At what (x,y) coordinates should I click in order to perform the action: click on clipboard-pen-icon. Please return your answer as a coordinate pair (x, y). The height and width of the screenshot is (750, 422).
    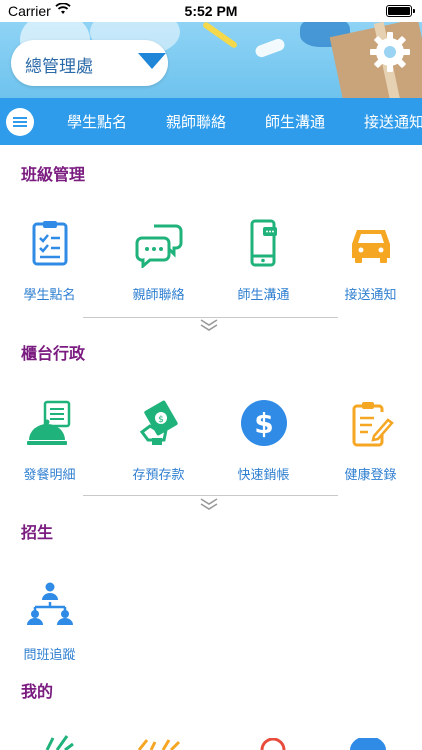
    Looking at the image, I should click on (373, 424).